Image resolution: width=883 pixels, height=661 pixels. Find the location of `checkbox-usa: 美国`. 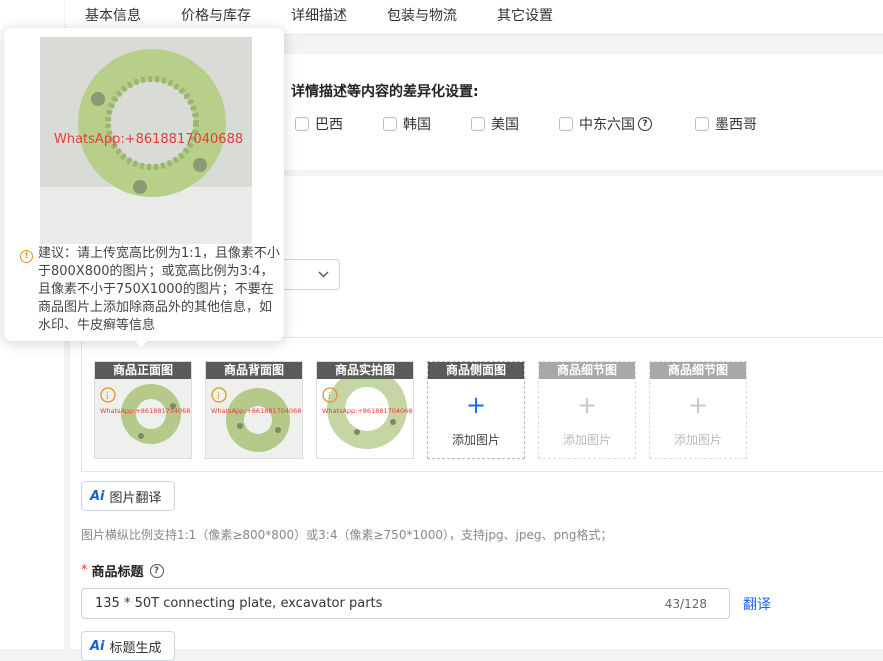

checkbox-usa: 美国 is located at coordinates (495, 124).